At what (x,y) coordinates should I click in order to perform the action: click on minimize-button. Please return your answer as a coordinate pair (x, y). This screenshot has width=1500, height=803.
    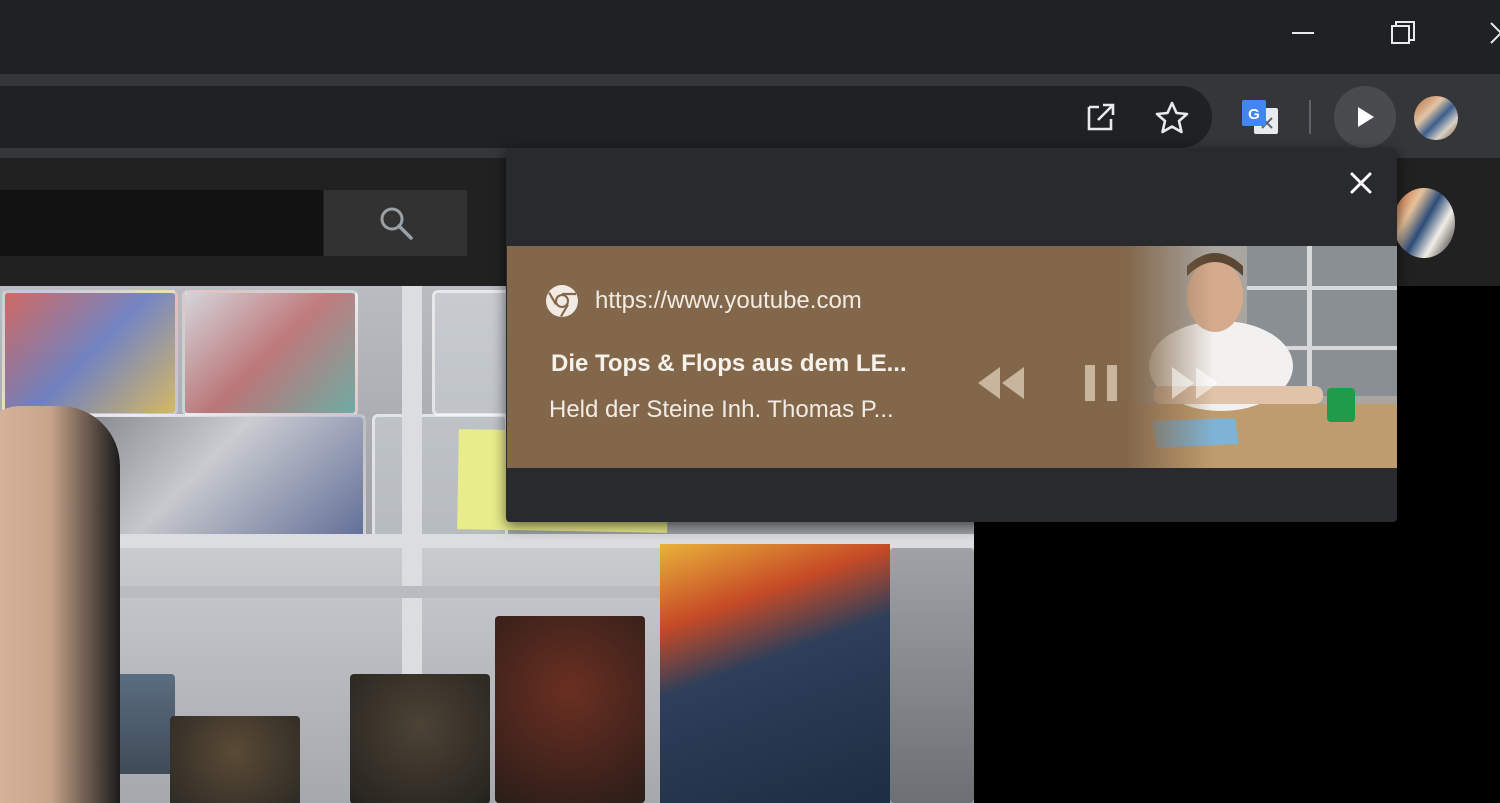
    Looking at the image, I should click on (1303, 33).